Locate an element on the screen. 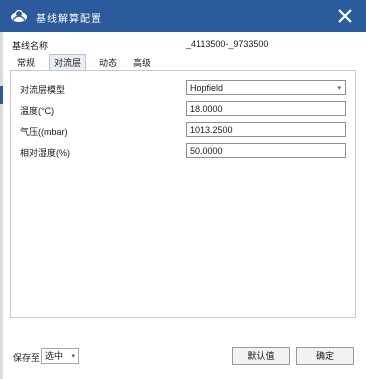 The image size is (366, 379). tropo-model-value: Hopfield is located at coordinates (207, 88).